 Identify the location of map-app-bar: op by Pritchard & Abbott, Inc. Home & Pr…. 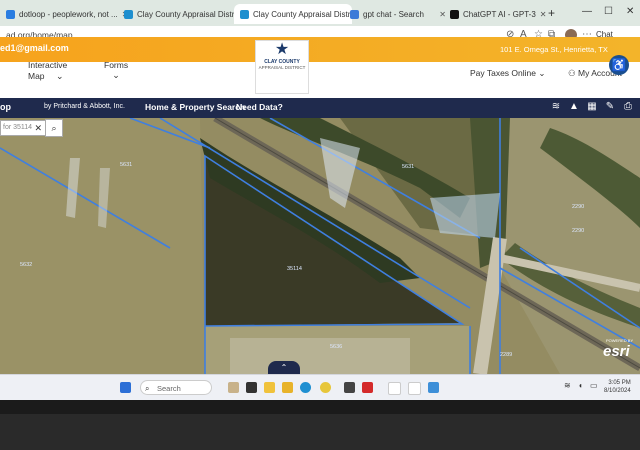
(320, 108).